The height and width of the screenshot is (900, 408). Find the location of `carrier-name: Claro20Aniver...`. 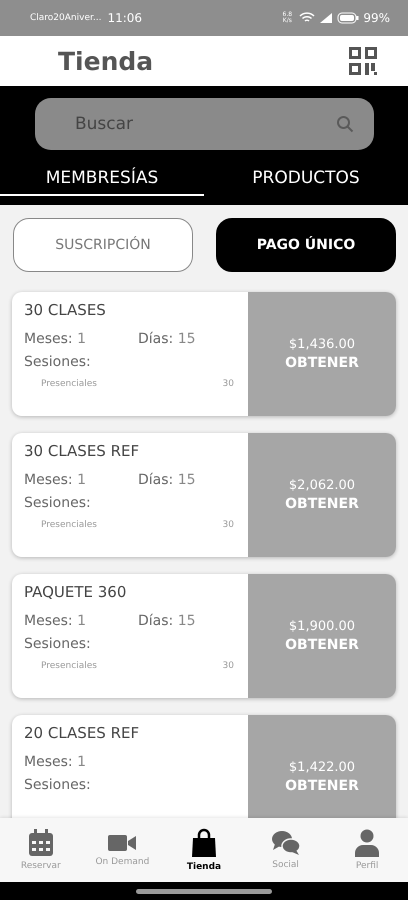

carrier-name: Claro20Aniver... is located at coordinates (66, 18).